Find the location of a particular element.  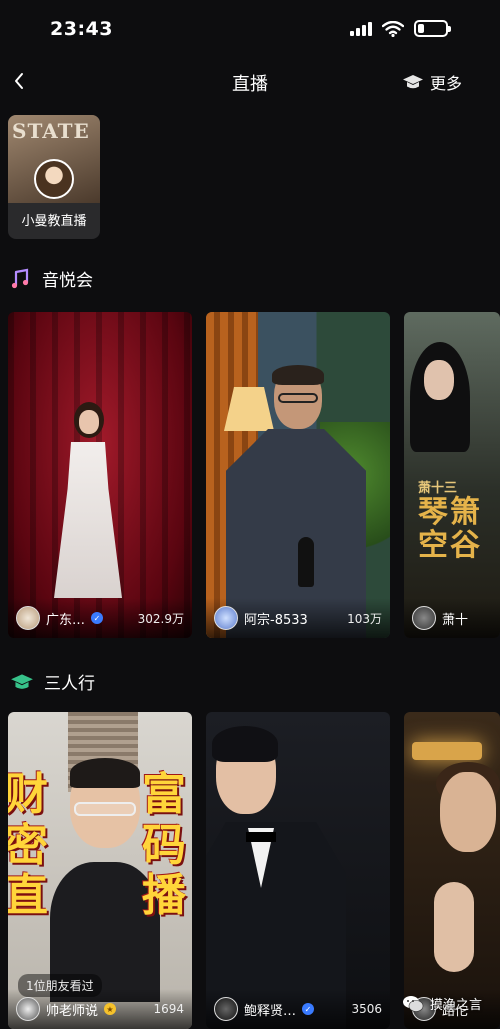

featured-label: 小曼教直播 is located at coordinates (54, 221).